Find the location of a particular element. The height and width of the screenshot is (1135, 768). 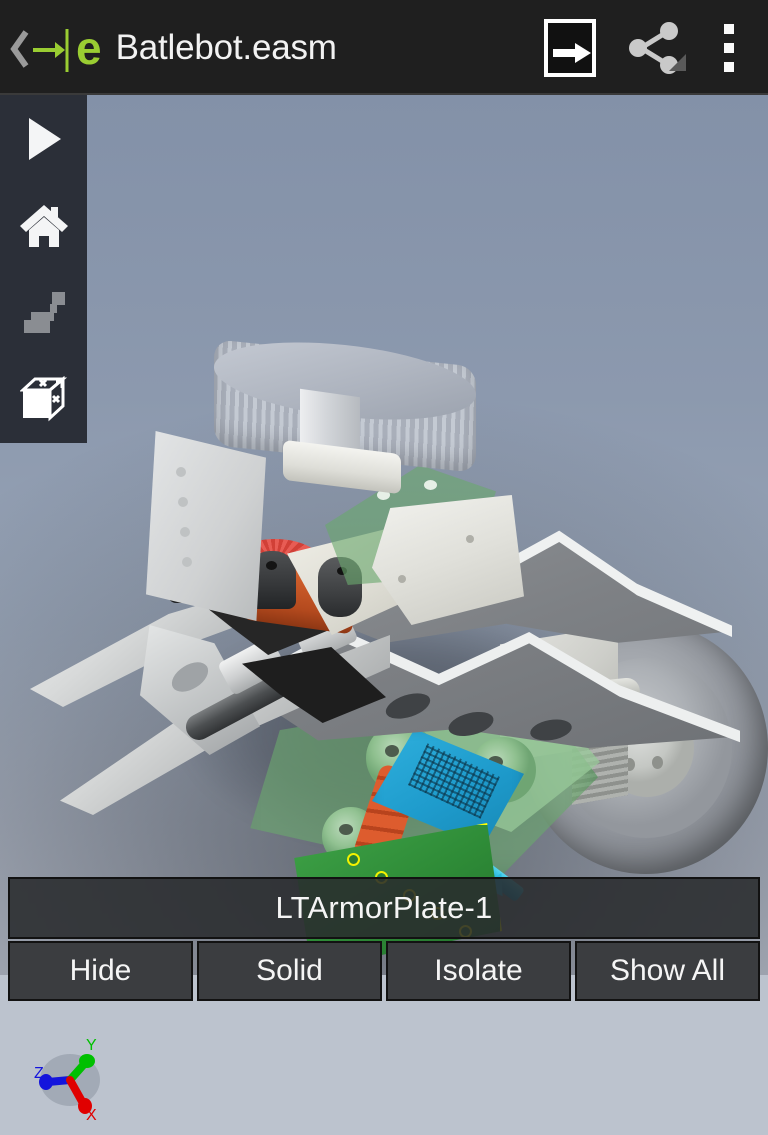

solid-button: Solid is located at coordinates (289, 971).